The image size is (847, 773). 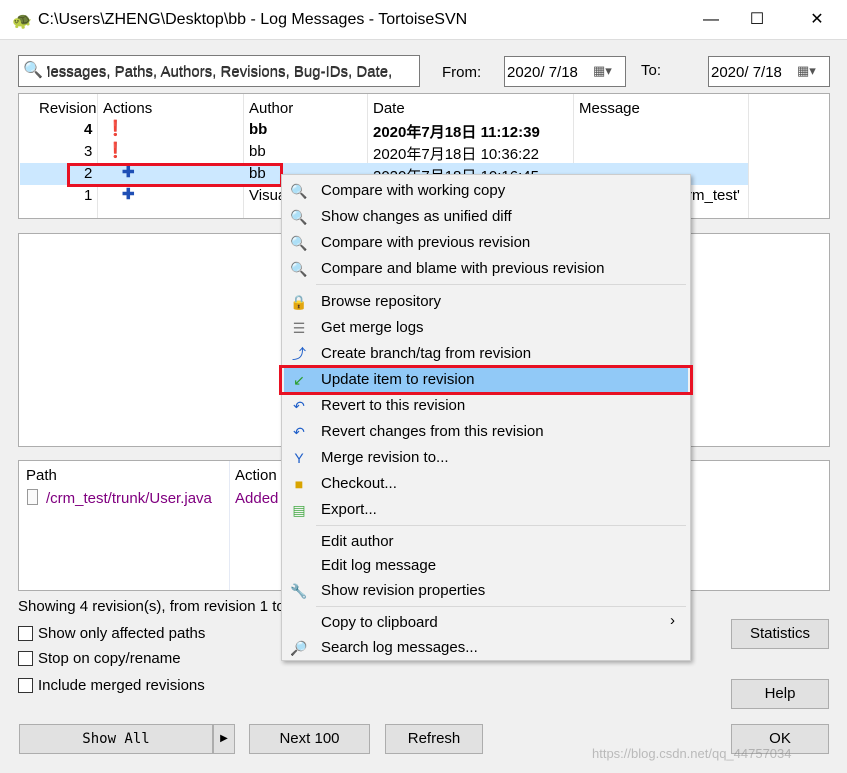 I want to click on menu-label: Revert changes from this revision, so click(x=432, y=431).